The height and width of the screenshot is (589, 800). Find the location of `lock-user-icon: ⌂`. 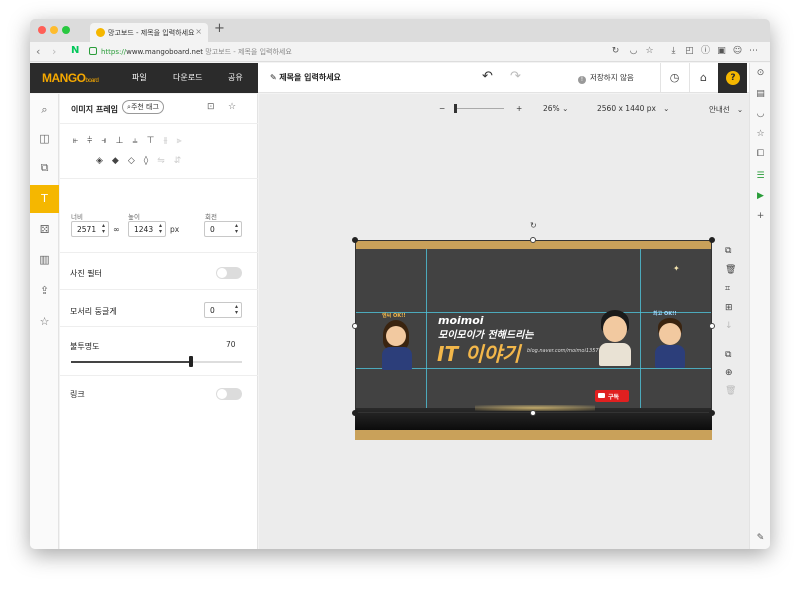

lock-user-icon: ⌂ is located at coordinates (703, 78).